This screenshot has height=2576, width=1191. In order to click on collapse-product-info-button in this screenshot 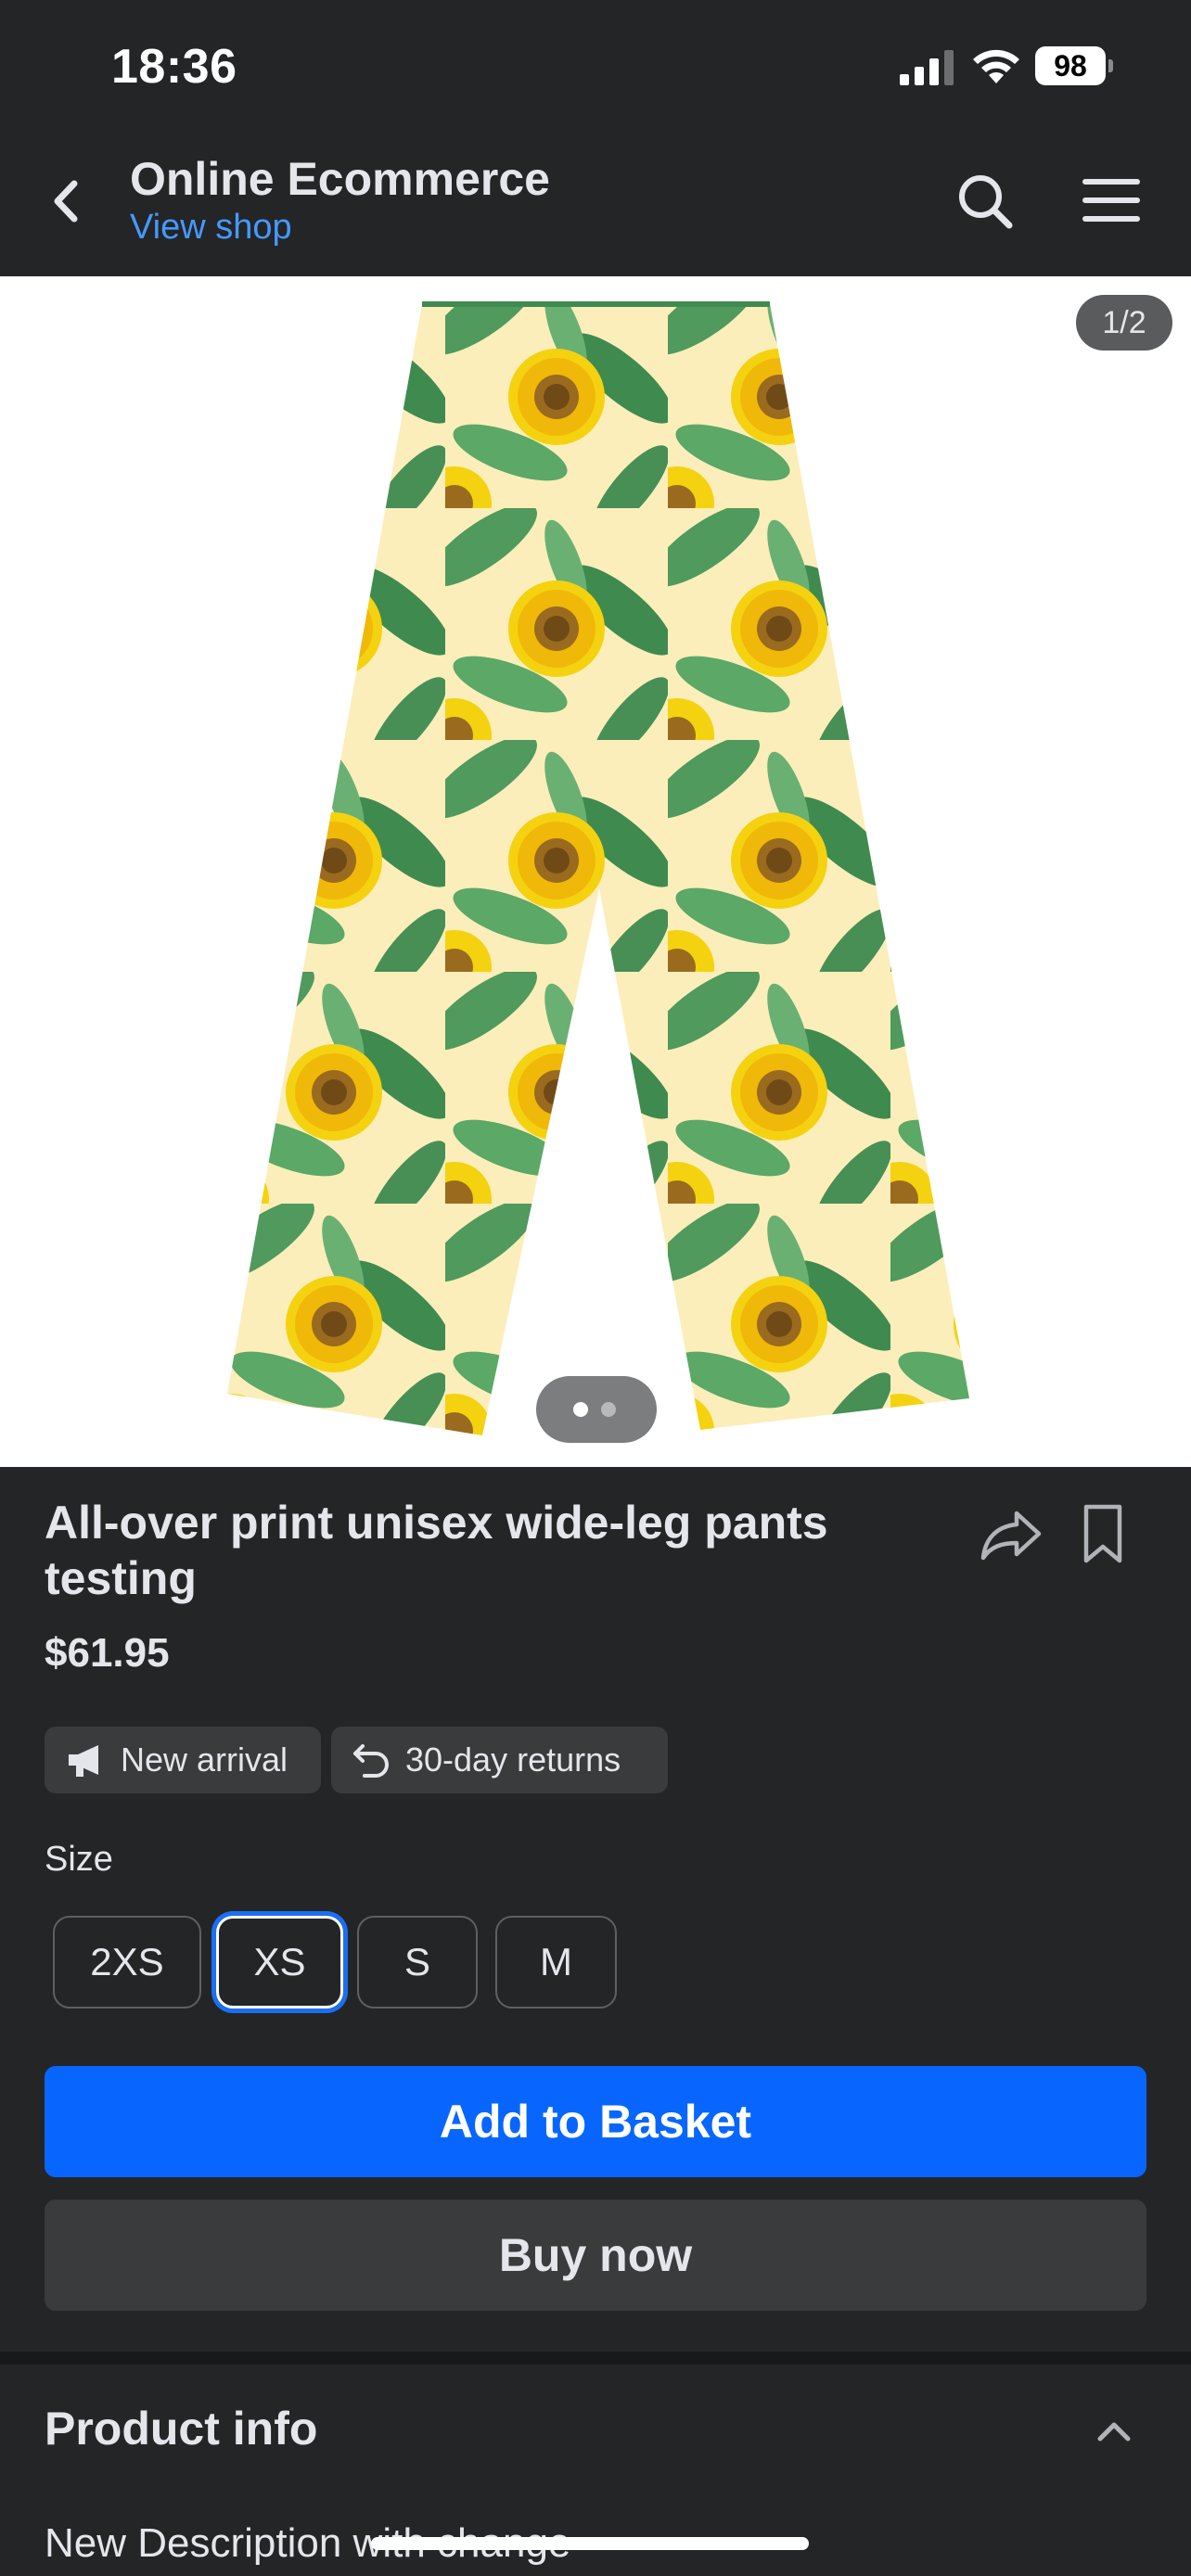, I will do `click(1114, 2432)`.